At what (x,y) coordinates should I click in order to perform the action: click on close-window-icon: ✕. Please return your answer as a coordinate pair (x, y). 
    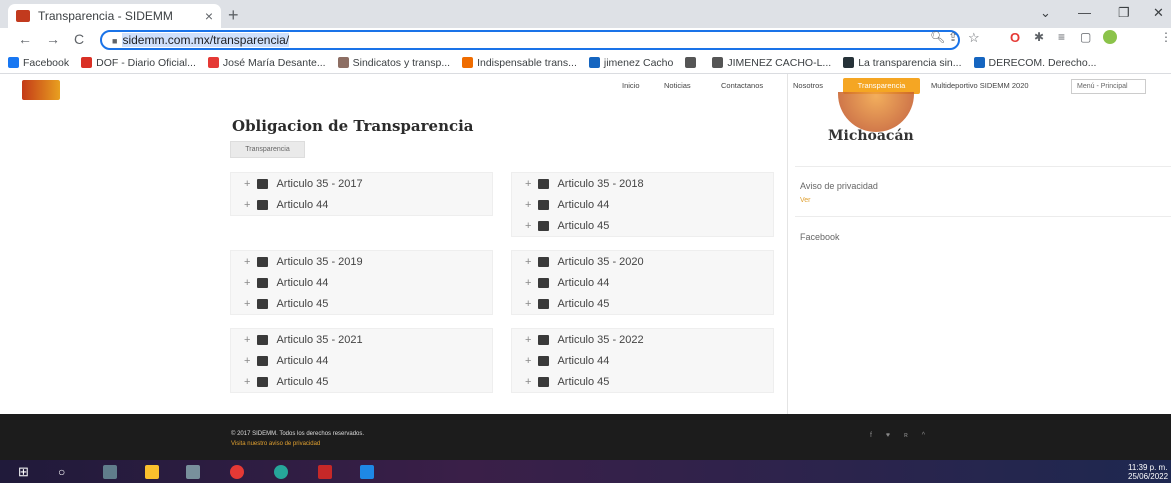
    Looking at the image, I should click on (1158, 13).